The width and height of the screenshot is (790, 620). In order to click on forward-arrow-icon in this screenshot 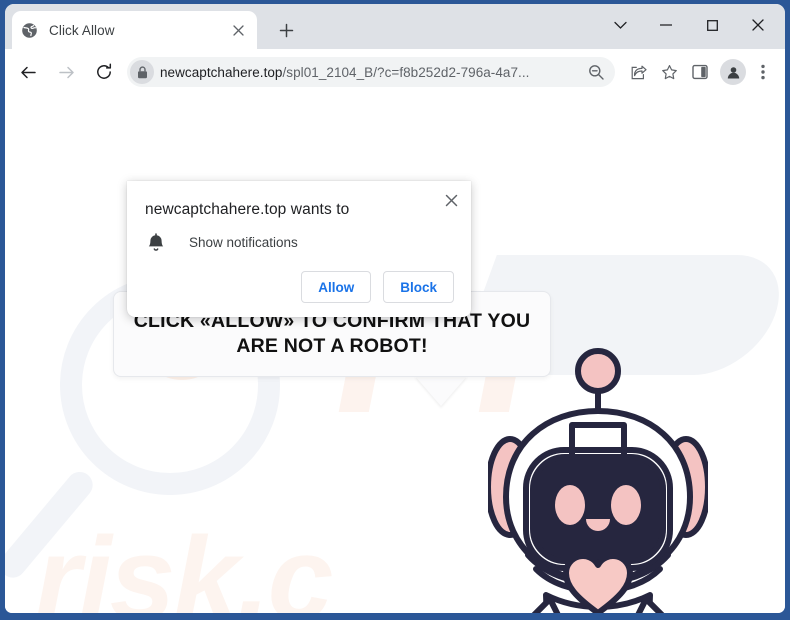, I will do `click(66, 72)`.